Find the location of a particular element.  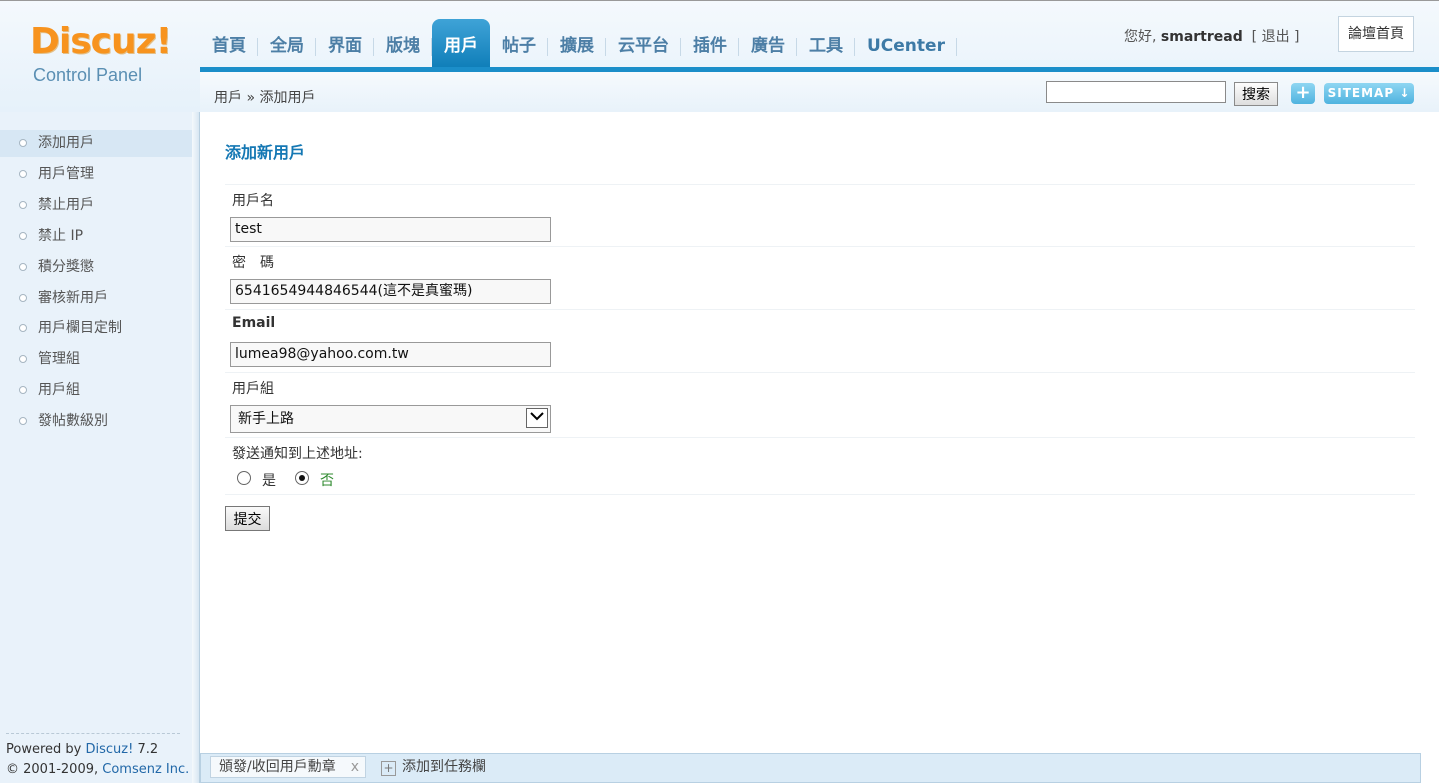

sidebar-item-moderate-users: 審核新用戶 is located at coordinates (96, 298).